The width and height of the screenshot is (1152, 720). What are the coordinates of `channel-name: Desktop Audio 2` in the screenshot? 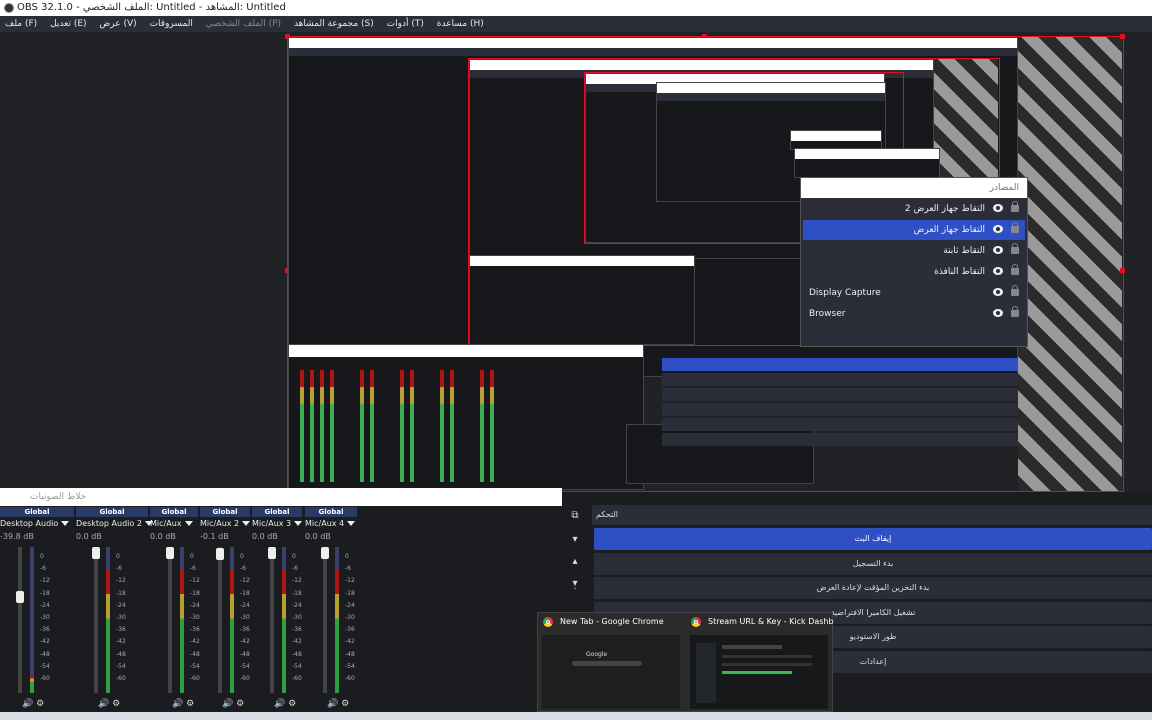 It's located at (114, 524).